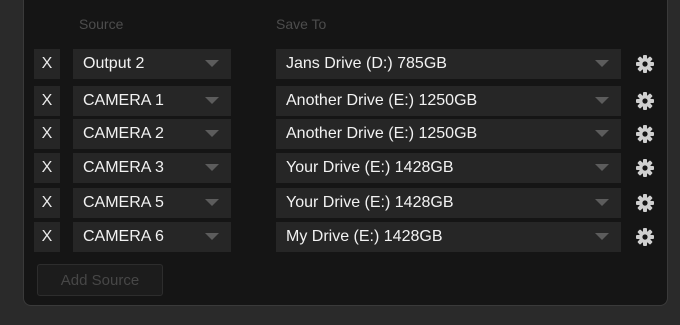 Image resolution: width=680 pixels, height=325 pixels. I want to click on source-select: CAMERA 2, so click(152, 134).